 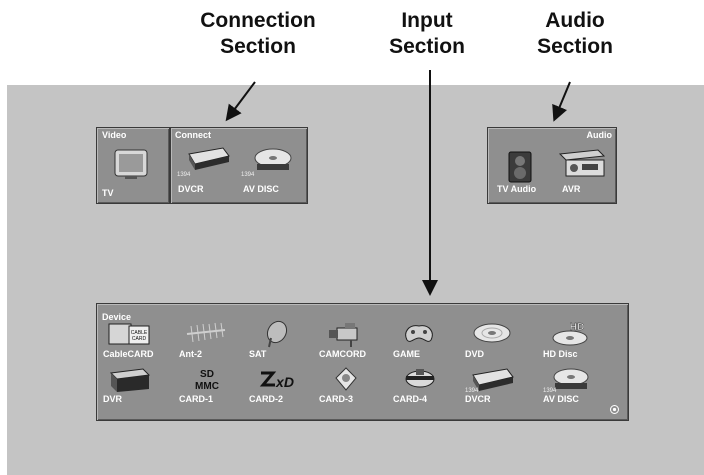 I want to click on connection-arrow, so click(x=240, y=101).